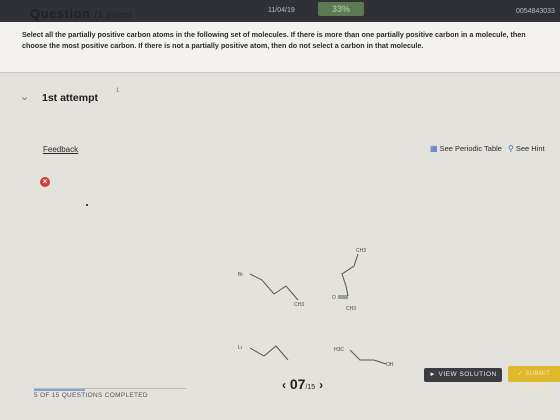 This screenshot has height=420, width=560. What do you see at coordinates (434, 148) in the screenshot?
I see `periodic-table-icon: ▦` at bounding box center [434, 148].